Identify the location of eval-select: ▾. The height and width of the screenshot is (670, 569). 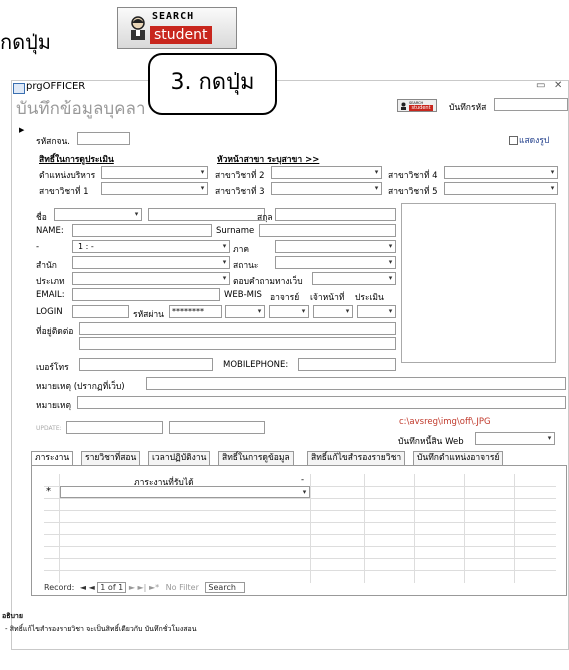
(376, 311).